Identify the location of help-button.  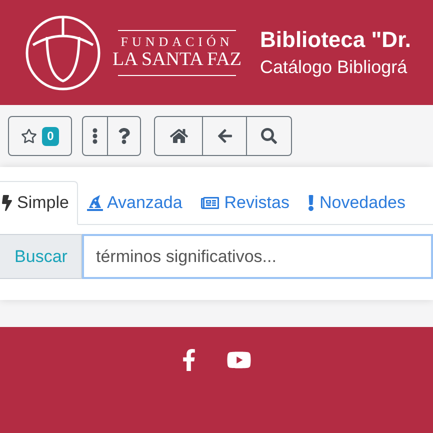
(124, 136).